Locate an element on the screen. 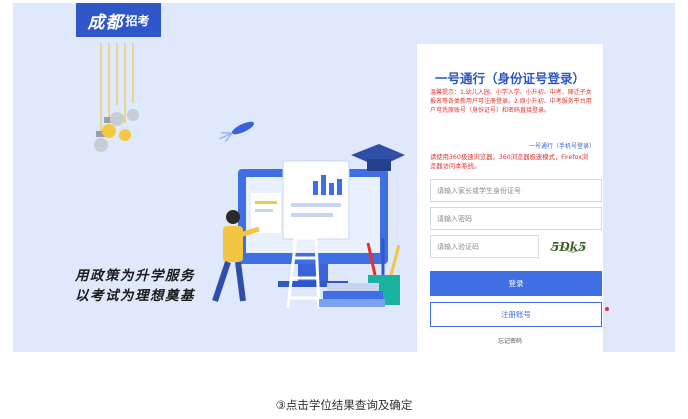 The width and height of the screenshot is (688, 419). phone-login-link: 一号通行（手机号登录） is located at coordinates (562, 145).